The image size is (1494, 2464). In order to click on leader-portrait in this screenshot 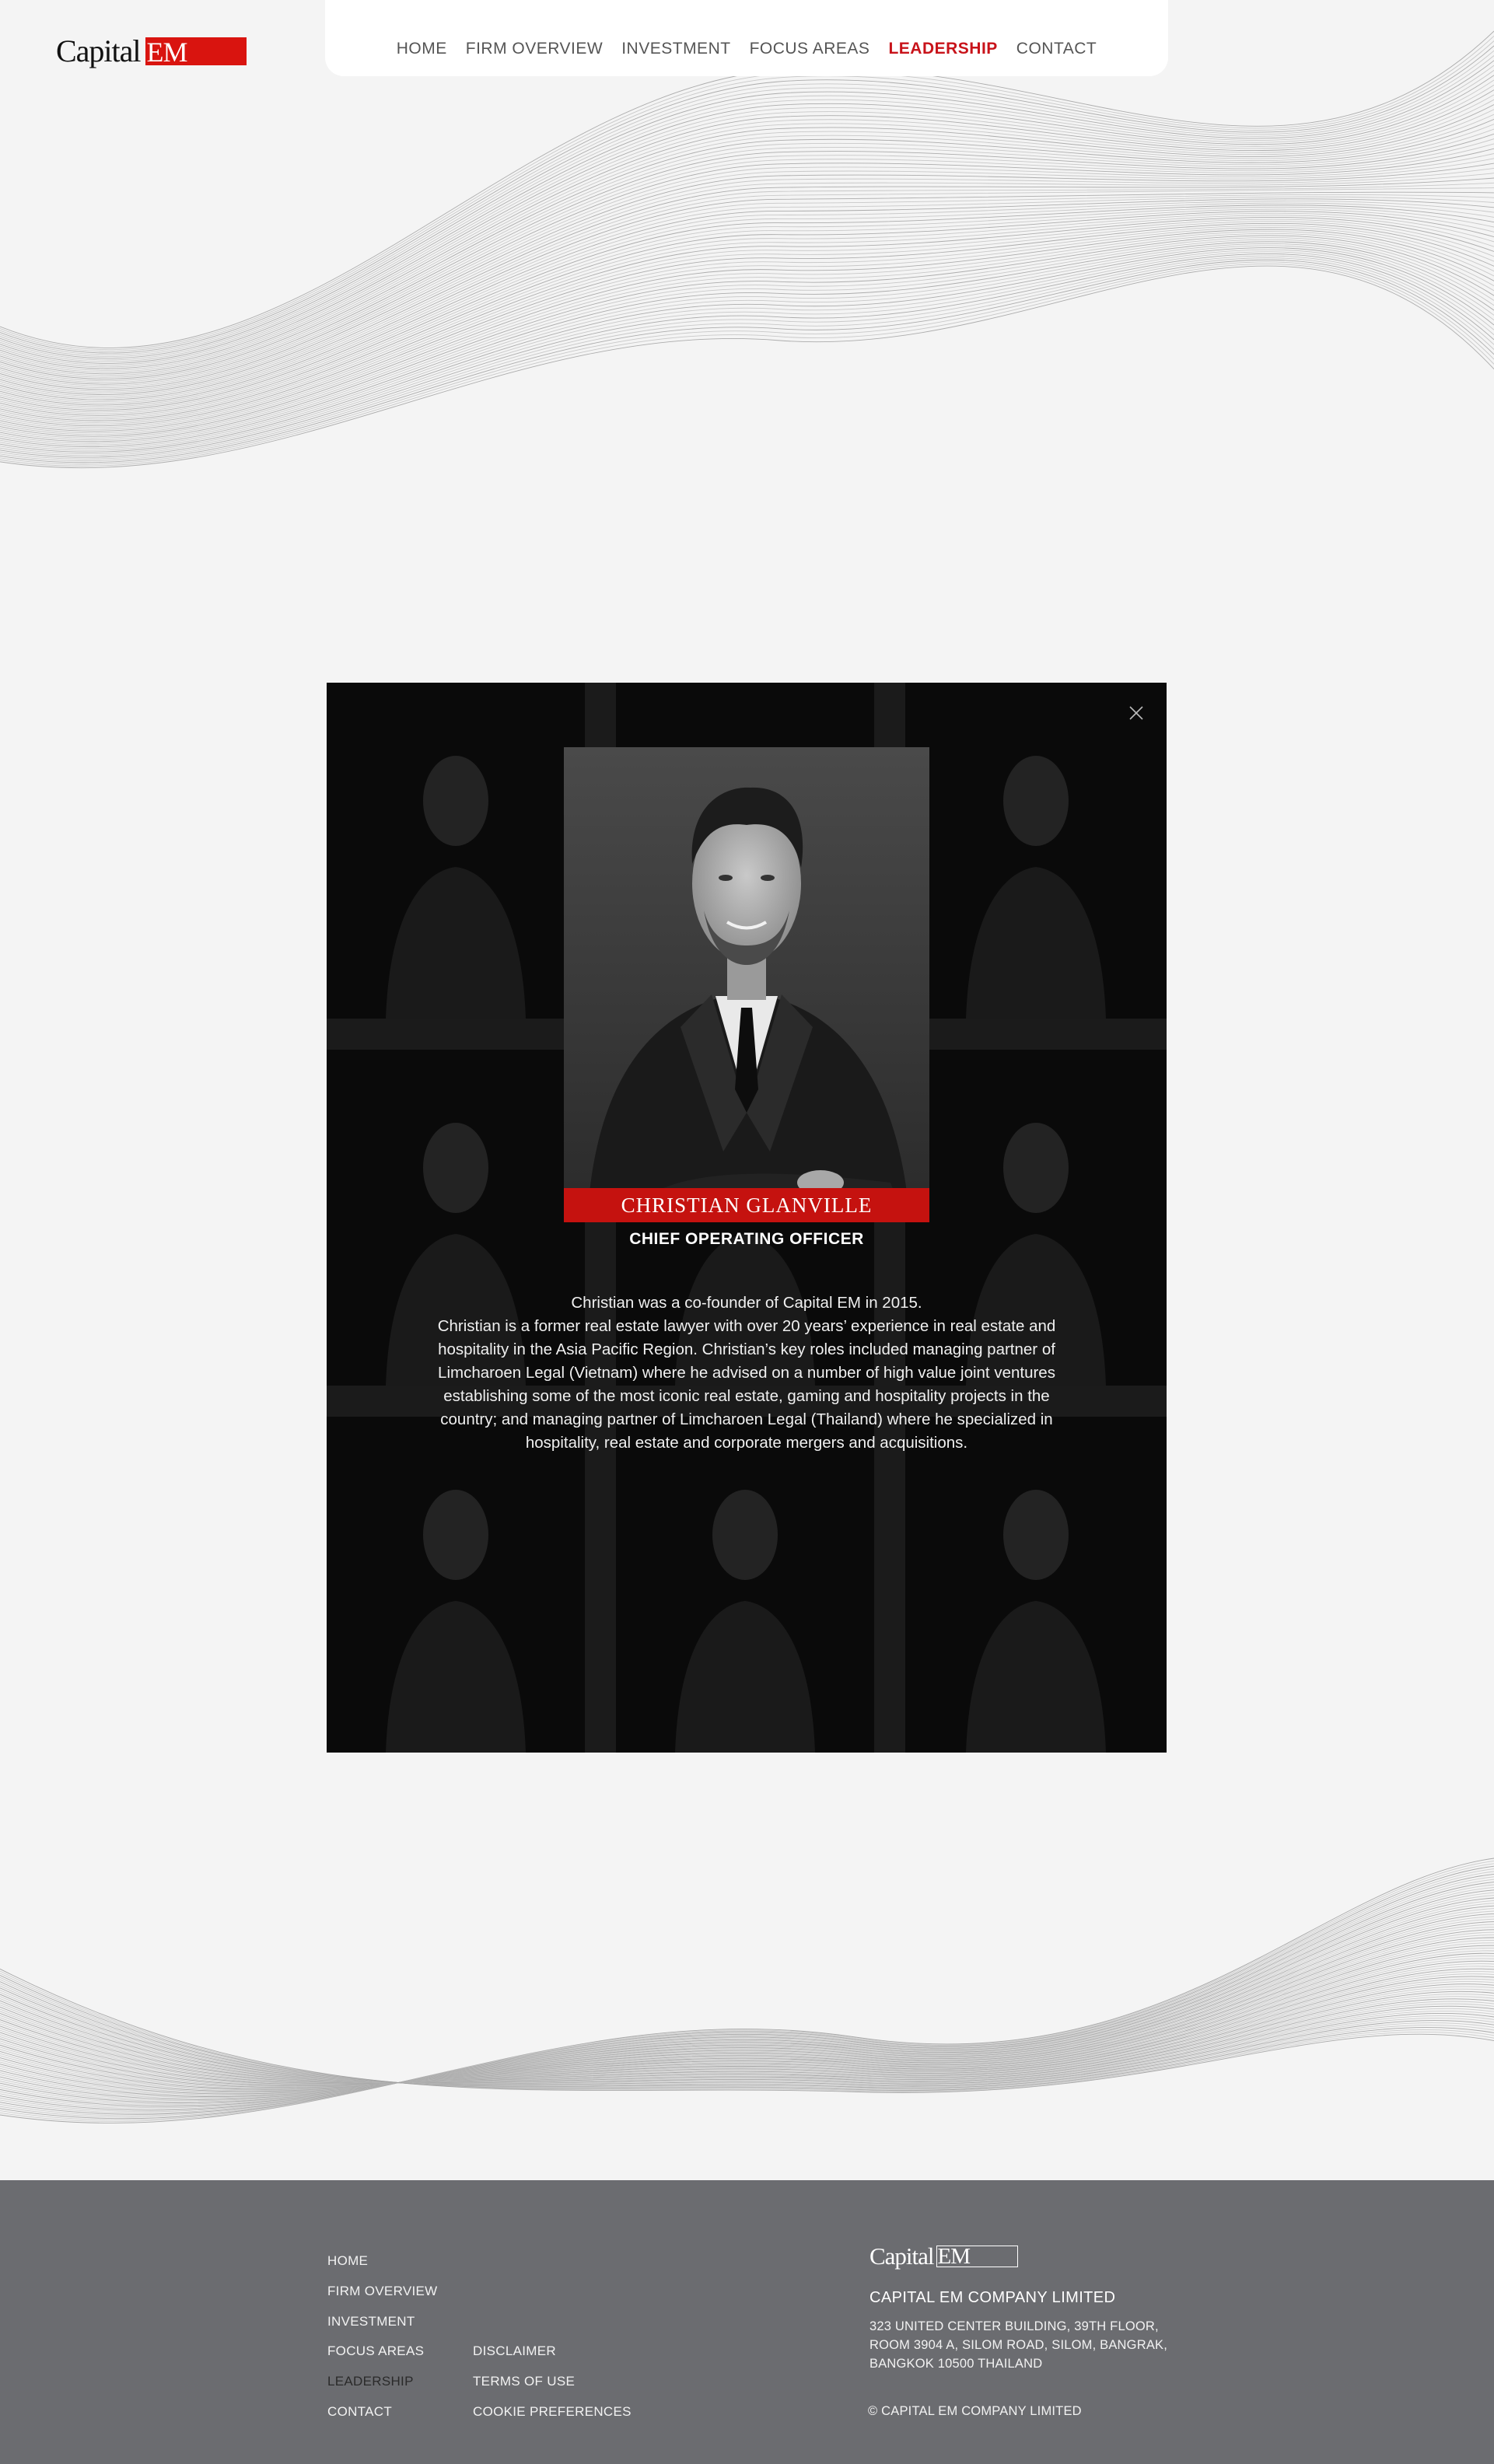, I will do `click(746, 985)`.